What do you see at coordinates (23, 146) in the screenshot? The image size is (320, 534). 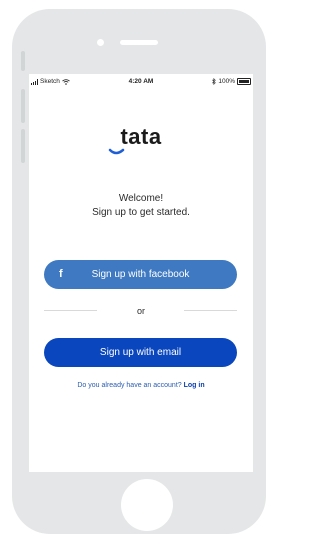 I see `volume-down-button` at bounding box center [23, 146].